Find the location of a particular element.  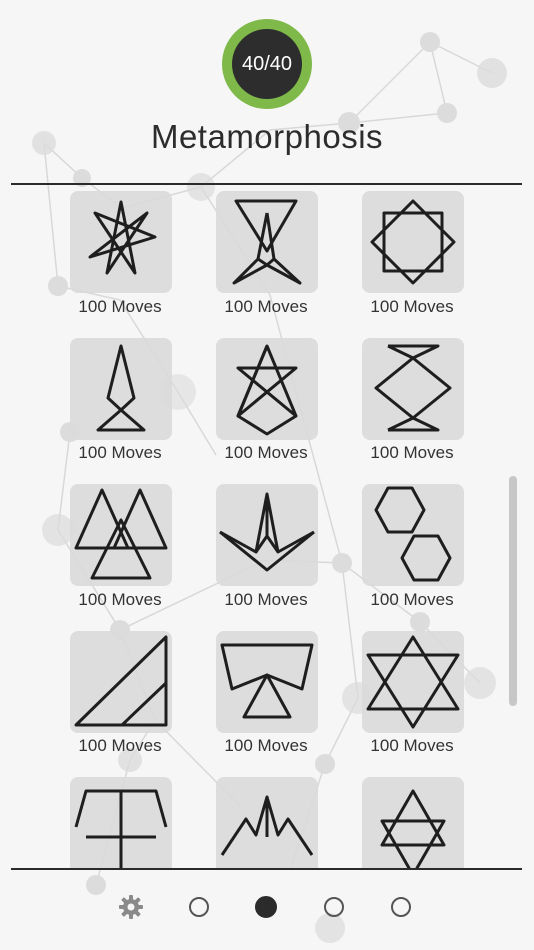

eight-point-star-icon is located at coordinates (413, 242).